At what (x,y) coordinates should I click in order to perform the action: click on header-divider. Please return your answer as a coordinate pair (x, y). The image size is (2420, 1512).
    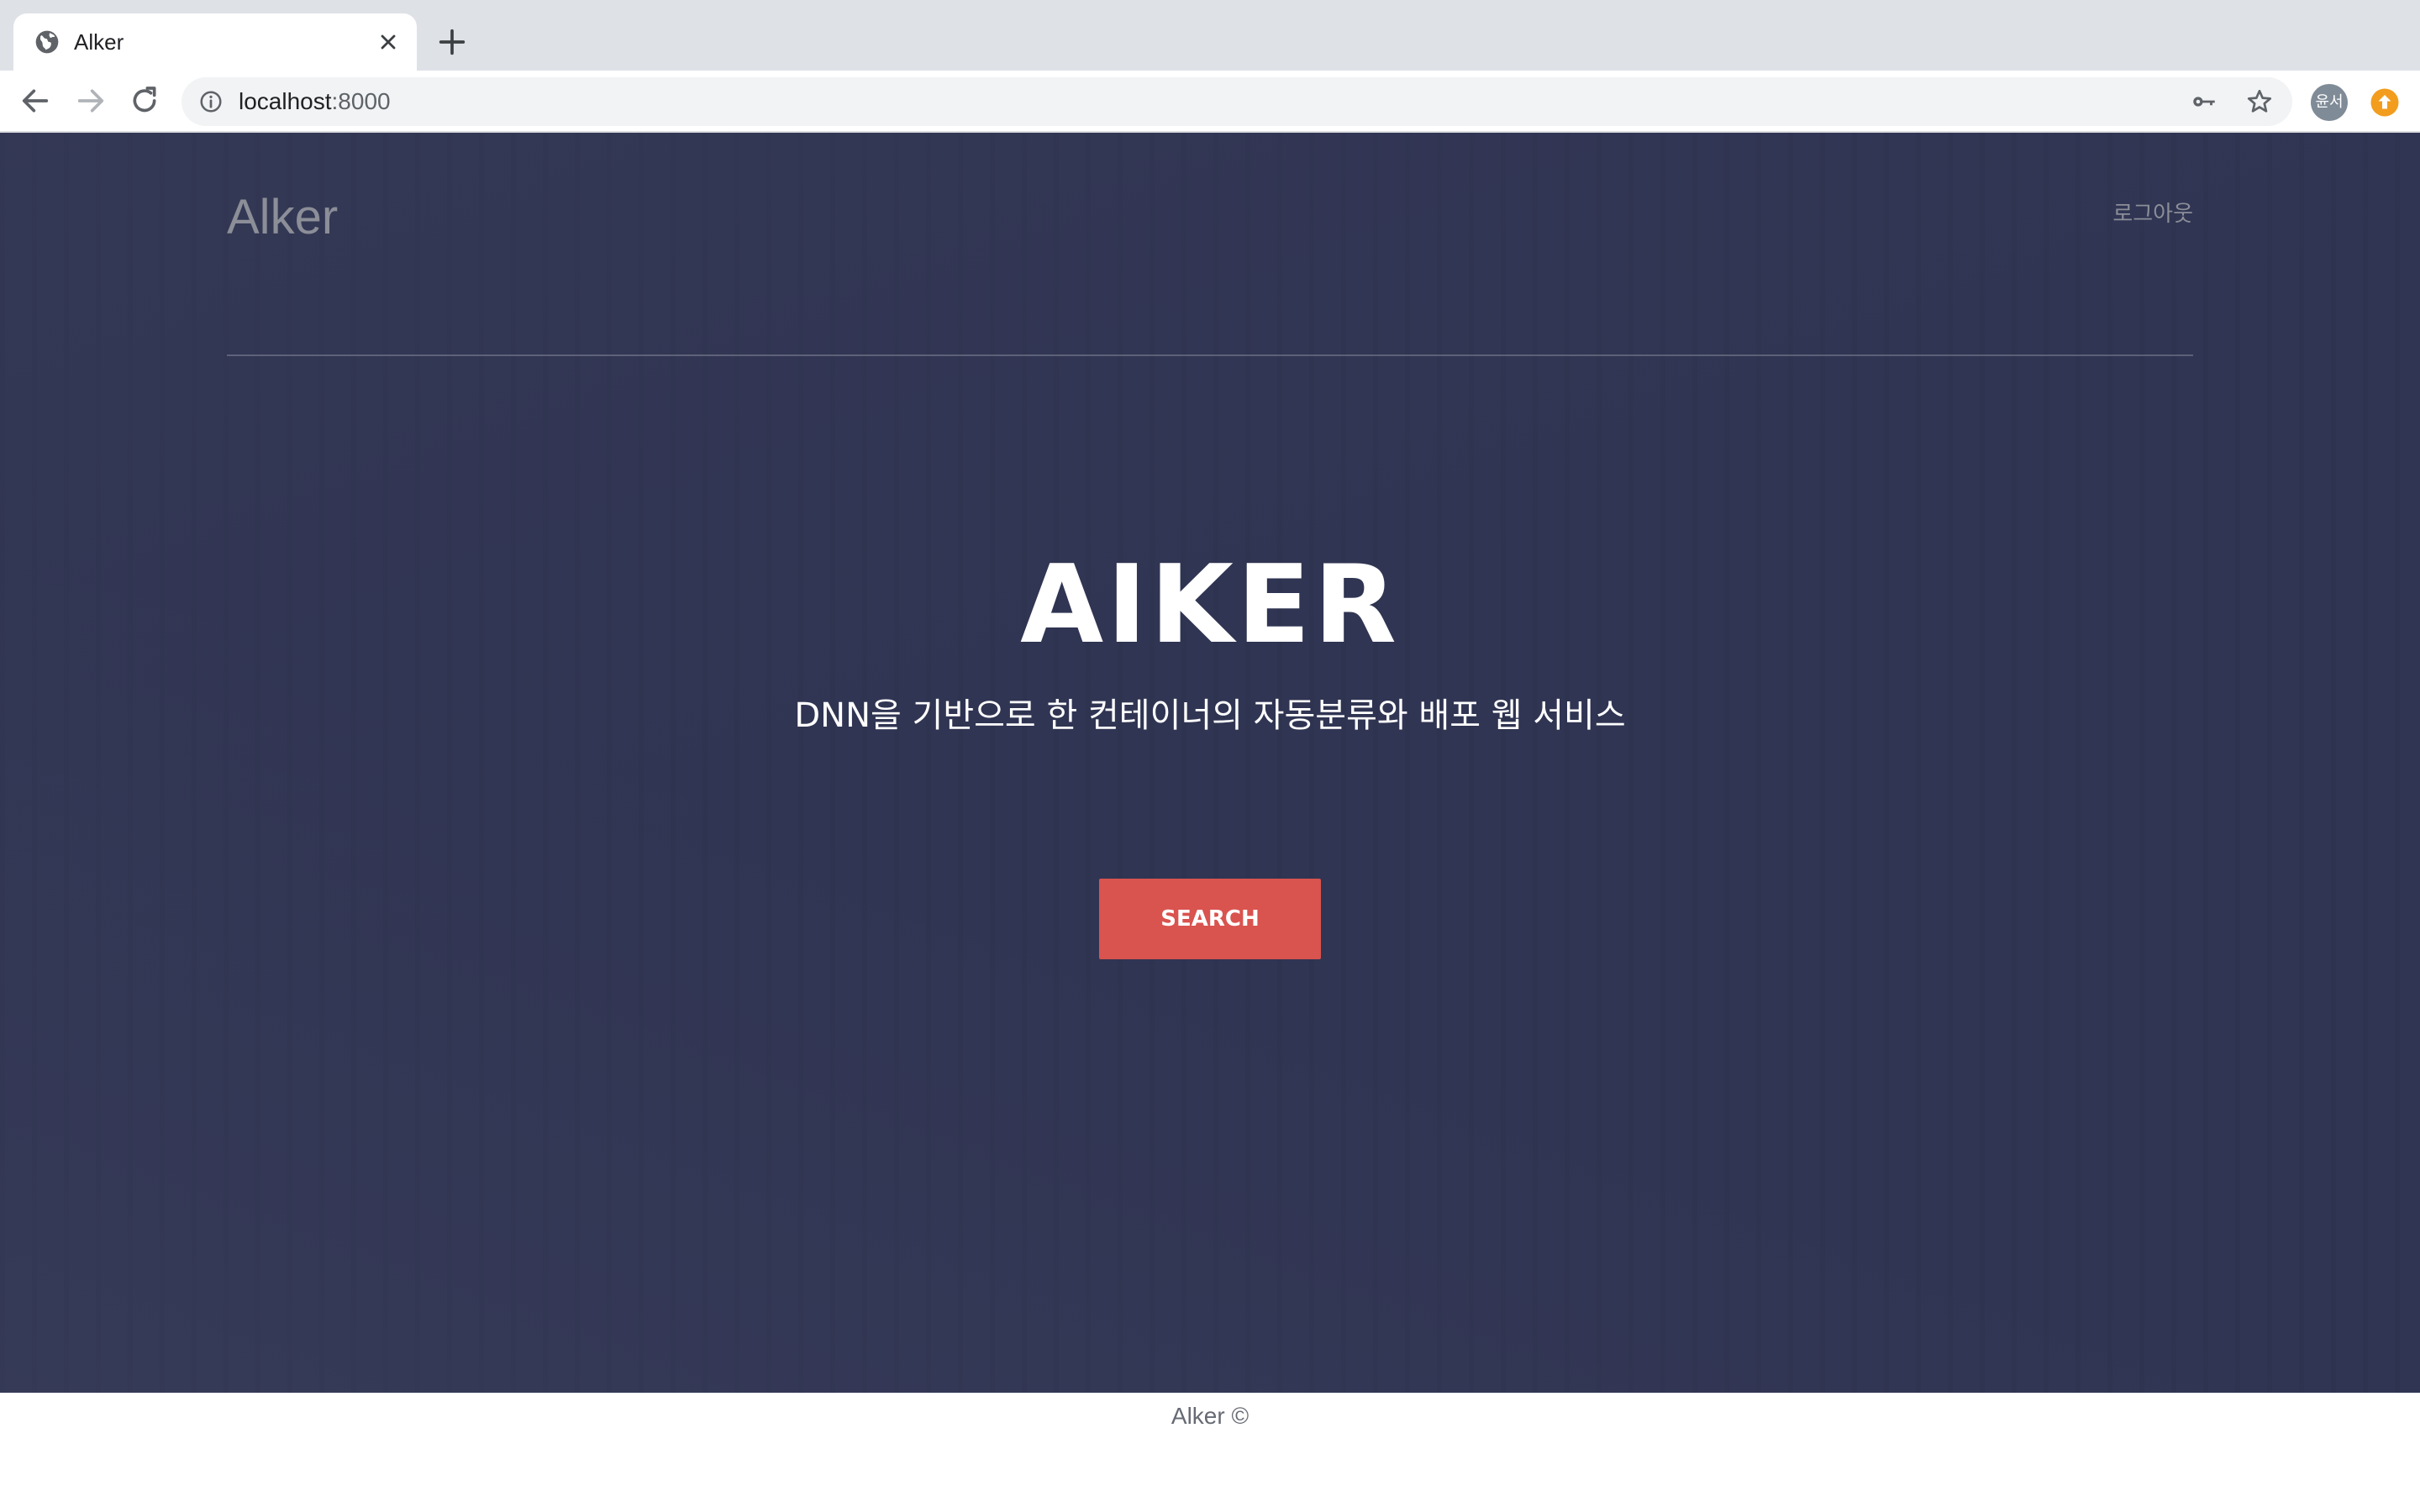
    Looking at the image, I should click on (1210, 355).